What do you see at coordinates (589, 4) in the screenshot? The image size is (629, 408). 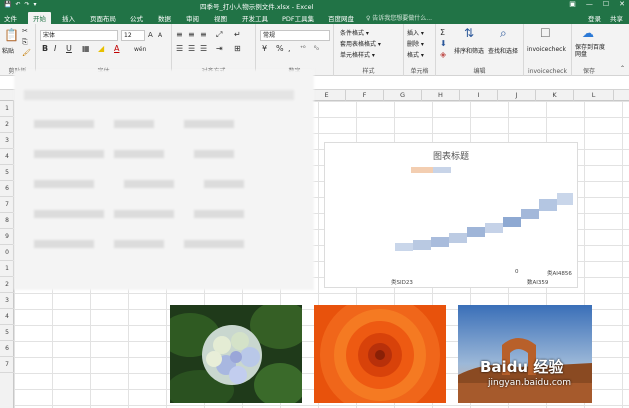 I see `minimize-icon: —` at bounding box center [589, 4].